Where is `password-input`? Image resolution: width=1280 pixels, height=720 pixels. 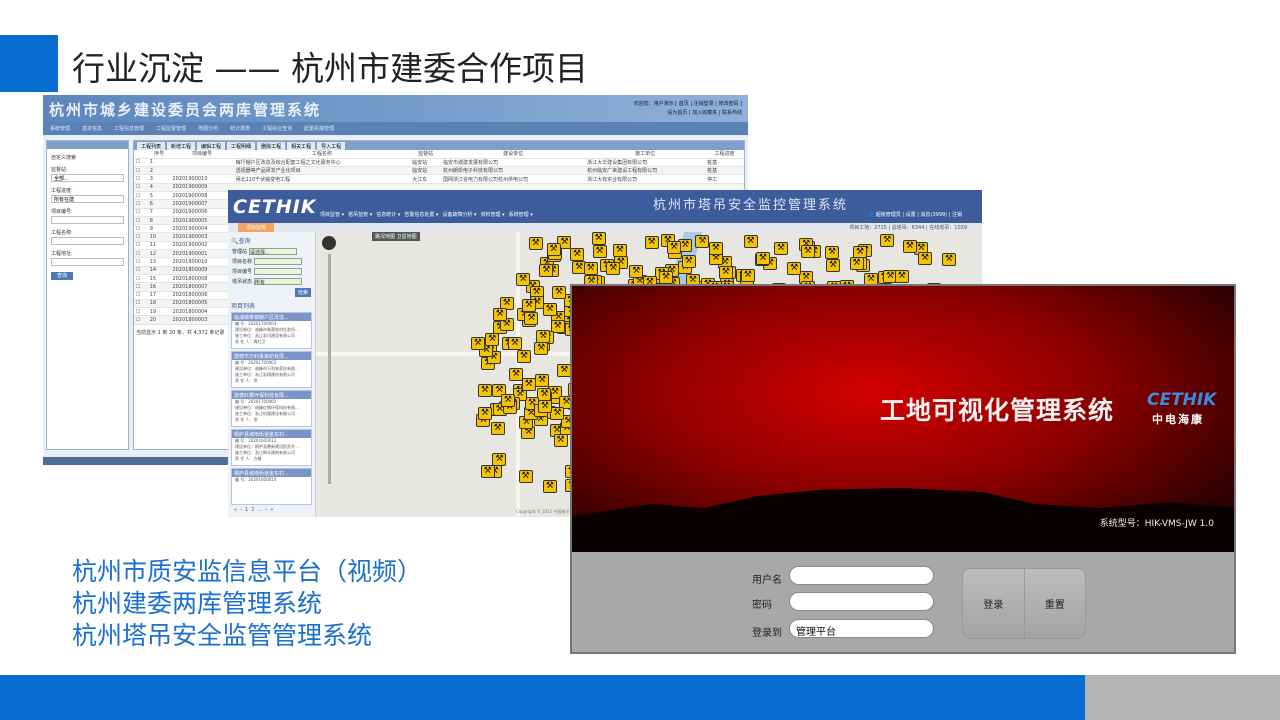
password-input is located at coordinates (861, 601).